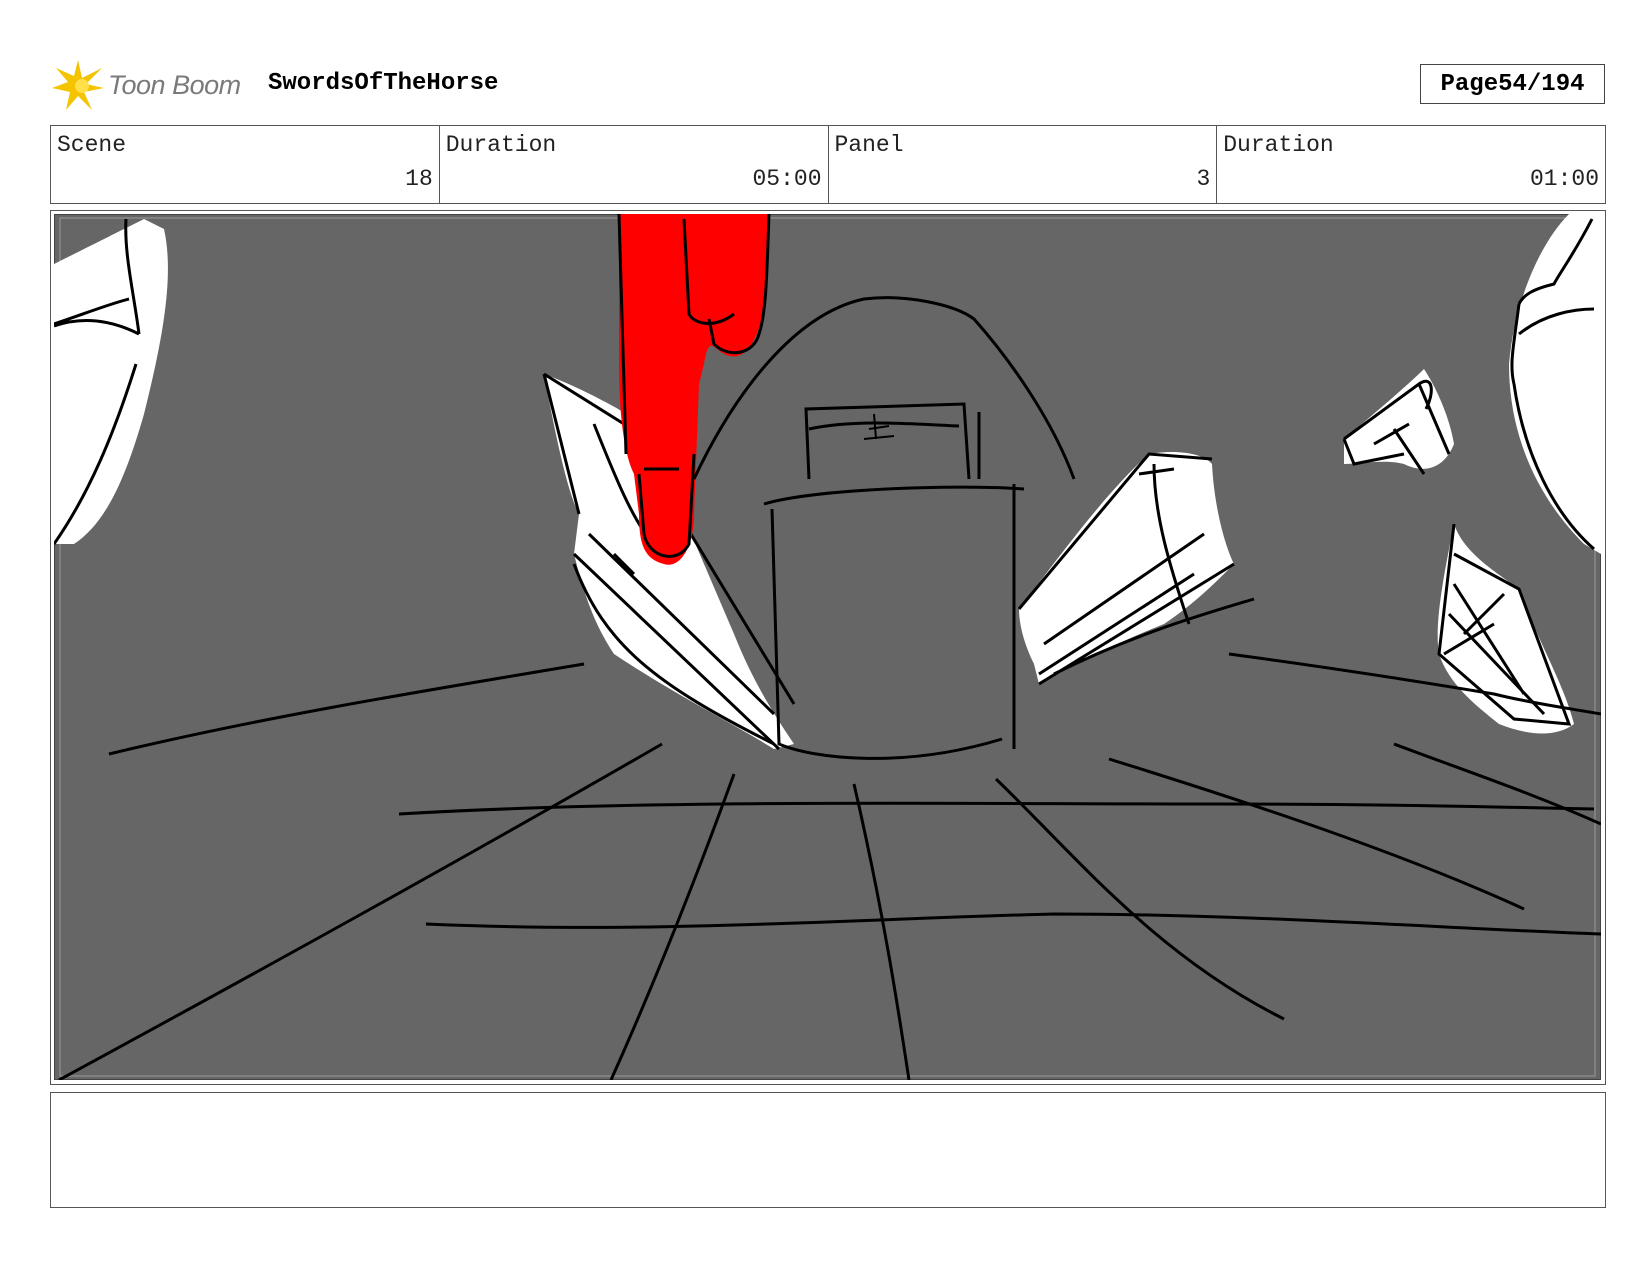 The width and height of the screenshot is (1650, 1275). What do you see at coordinates (634, 164) in the screenshot?
I see `scene-duration-cell: Duration 05:00` at bounding box center [634, 164].